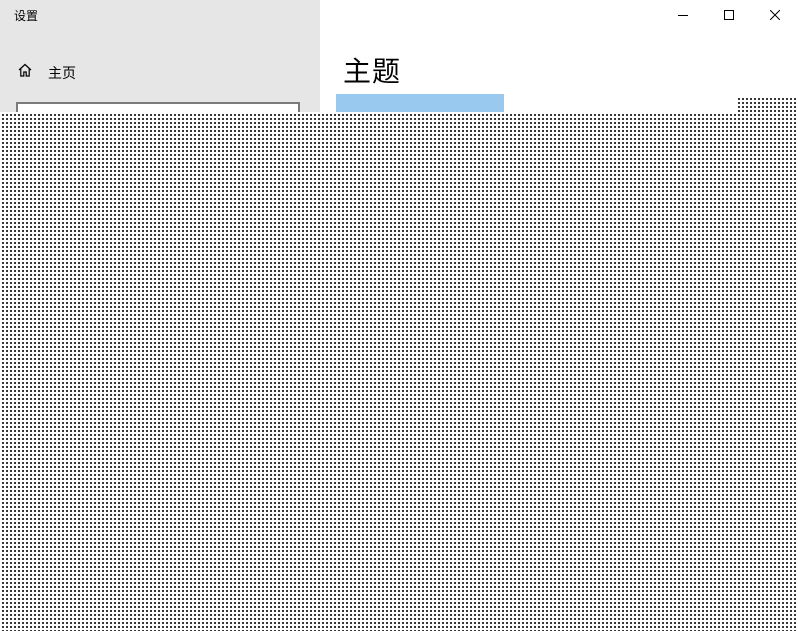 The height and width of the screenshot is (631, 798). I want to click on sidebar-item-label: 主页, so click(62, 74).